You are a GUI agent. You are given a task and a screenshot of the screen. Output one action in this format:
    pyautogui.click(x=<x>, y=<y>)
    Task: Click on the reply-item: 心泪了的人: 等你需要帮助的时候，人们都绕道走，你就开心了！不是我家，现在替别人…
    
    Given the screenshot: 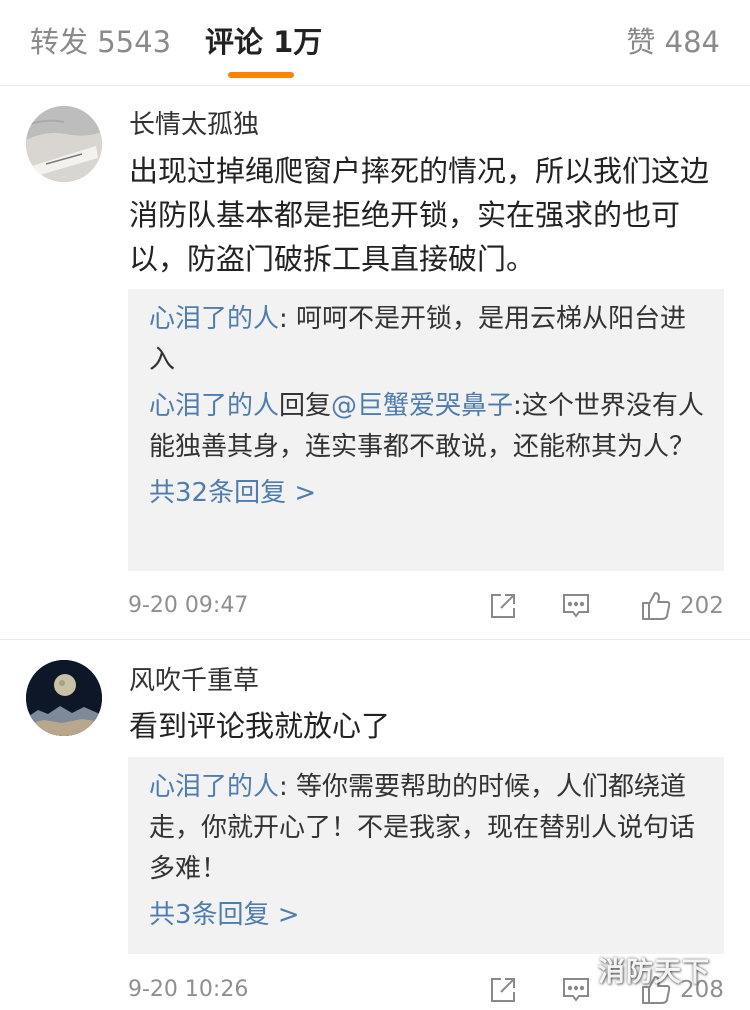 What is the action you would take?
    pyautogui.click(x=426, y=828)
    